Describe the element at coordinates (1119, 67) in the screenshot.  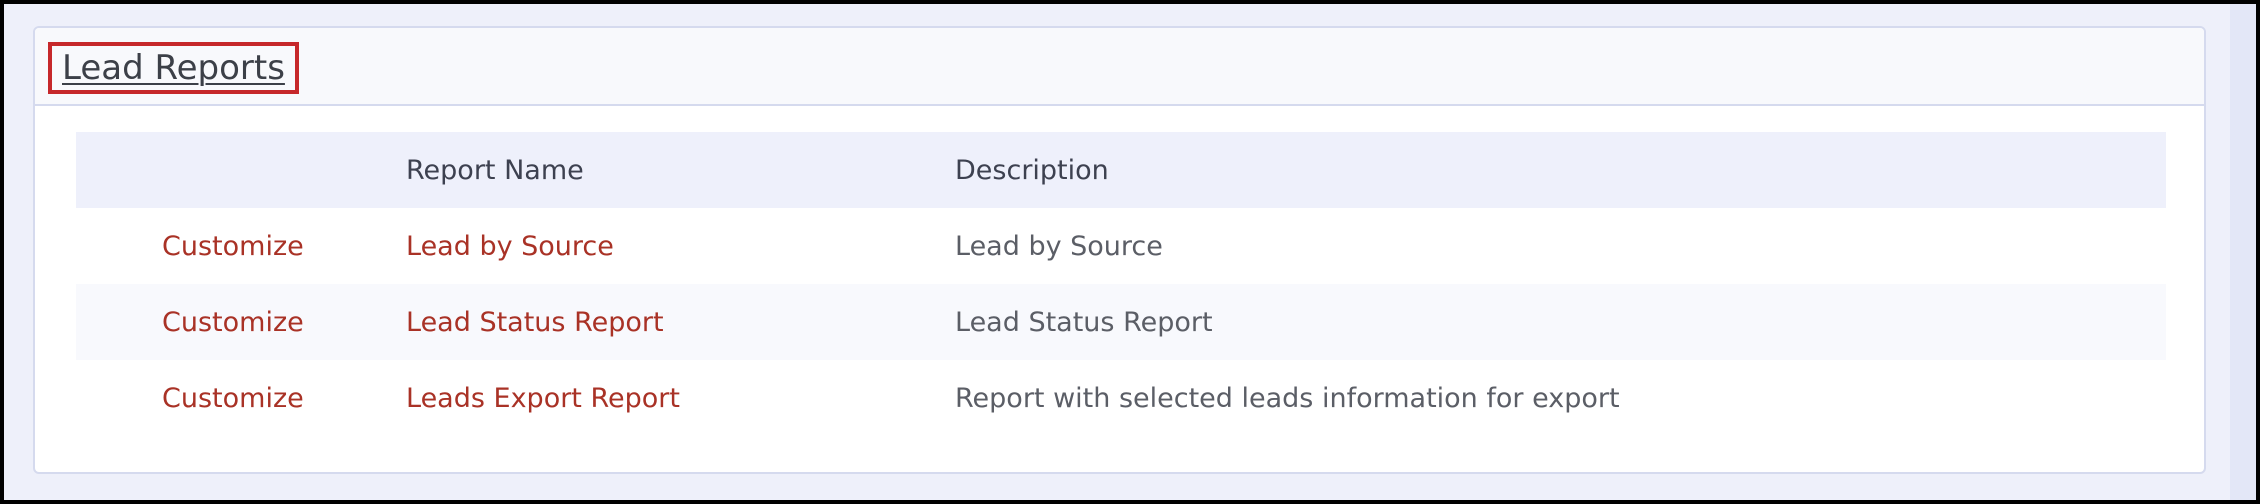
I see `panel-header: Lead Reports` at that location.